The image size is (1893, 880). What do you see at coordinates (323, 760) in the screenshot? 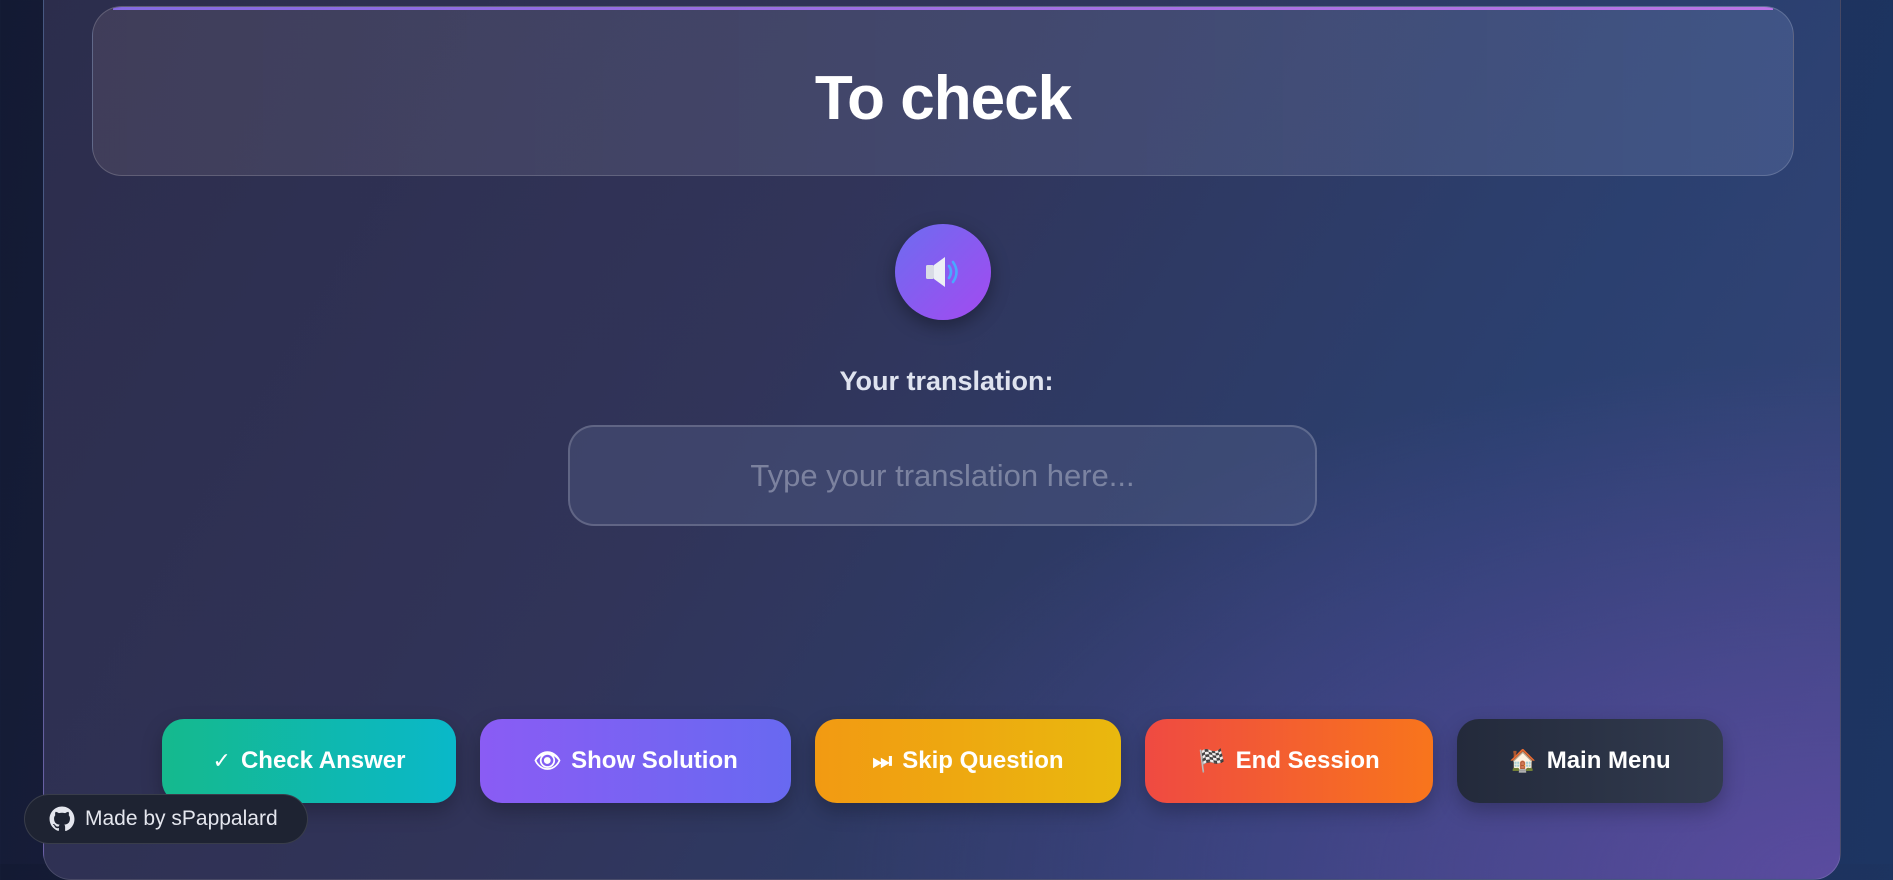
I see `check-answer-label: Check Answer` at bounding box center [323, 760].